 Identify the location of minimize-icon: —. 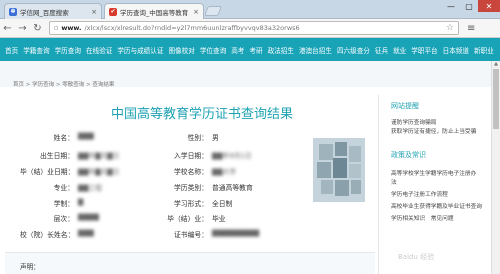
(451, 6).